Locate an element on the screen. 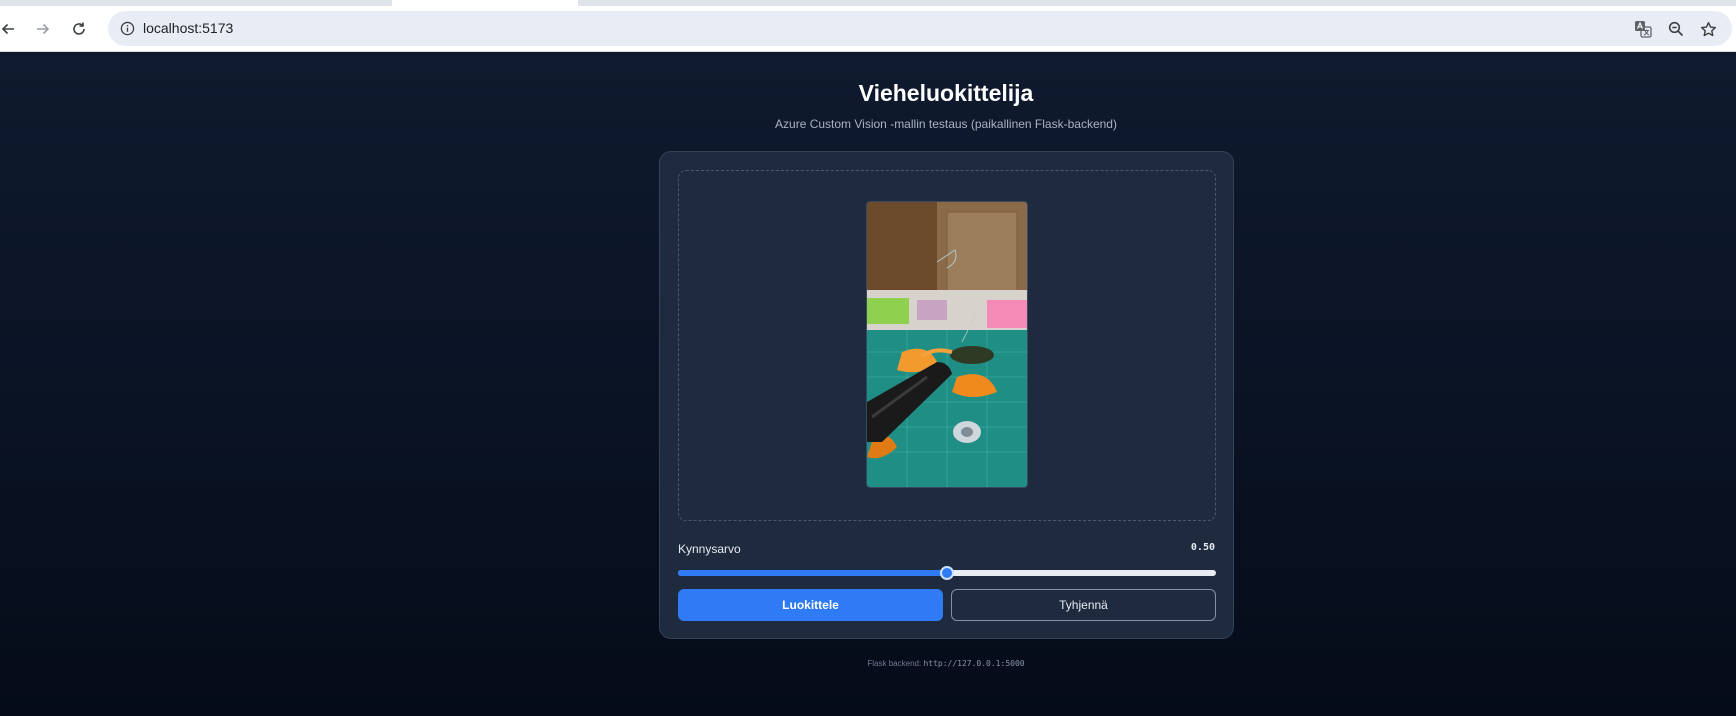  site-info-icon is located at coordinates (127, 28).